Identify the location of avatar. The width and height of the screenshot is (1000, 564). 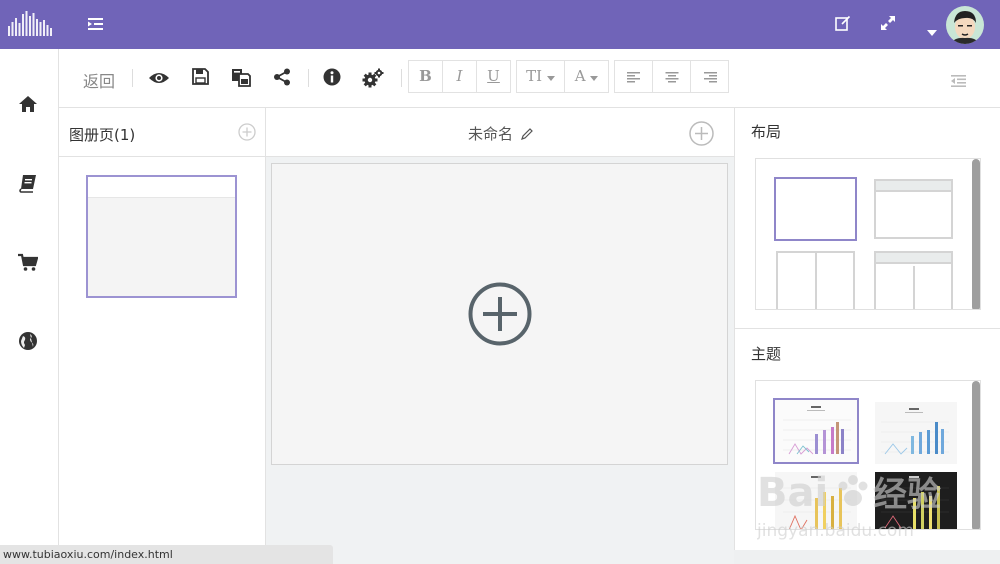
(965, 25).